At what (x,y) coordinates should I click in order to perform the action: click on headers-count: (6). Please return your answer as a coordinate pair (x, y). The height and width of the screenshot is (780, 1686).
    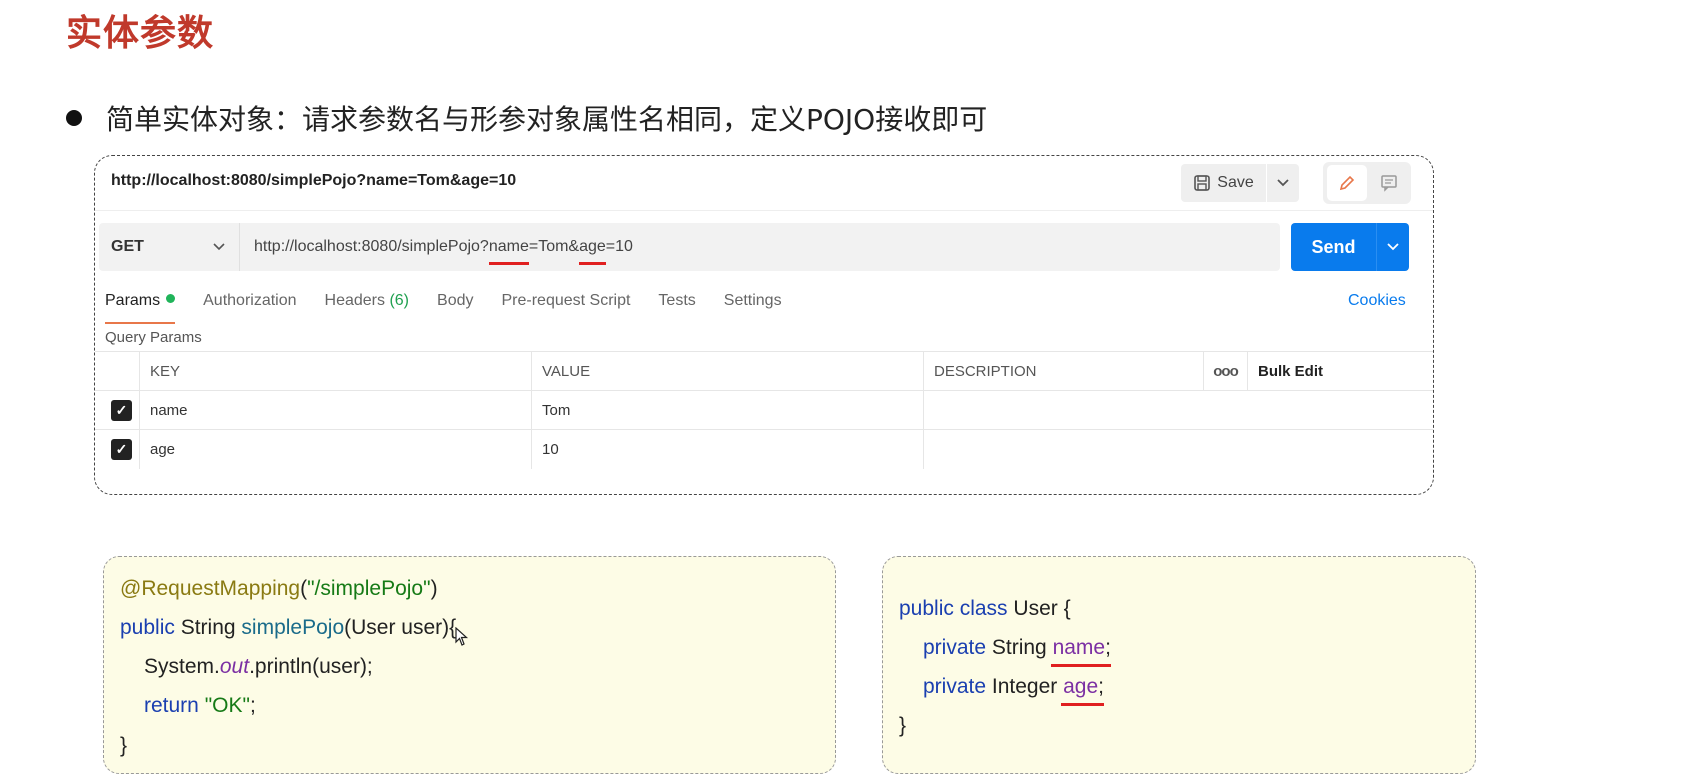
    Looking at the image, I should click on (399, 300).